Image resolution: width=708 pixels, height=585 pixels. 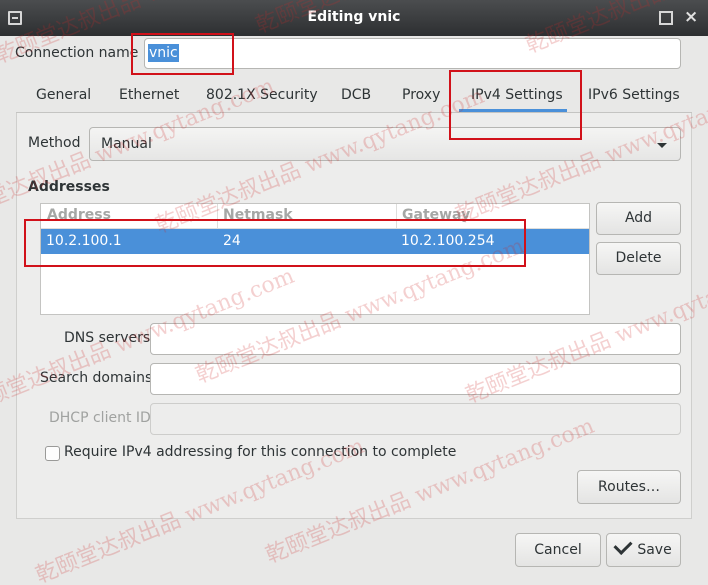 I want to click on search-domains-input, so click(x=415, y=379).